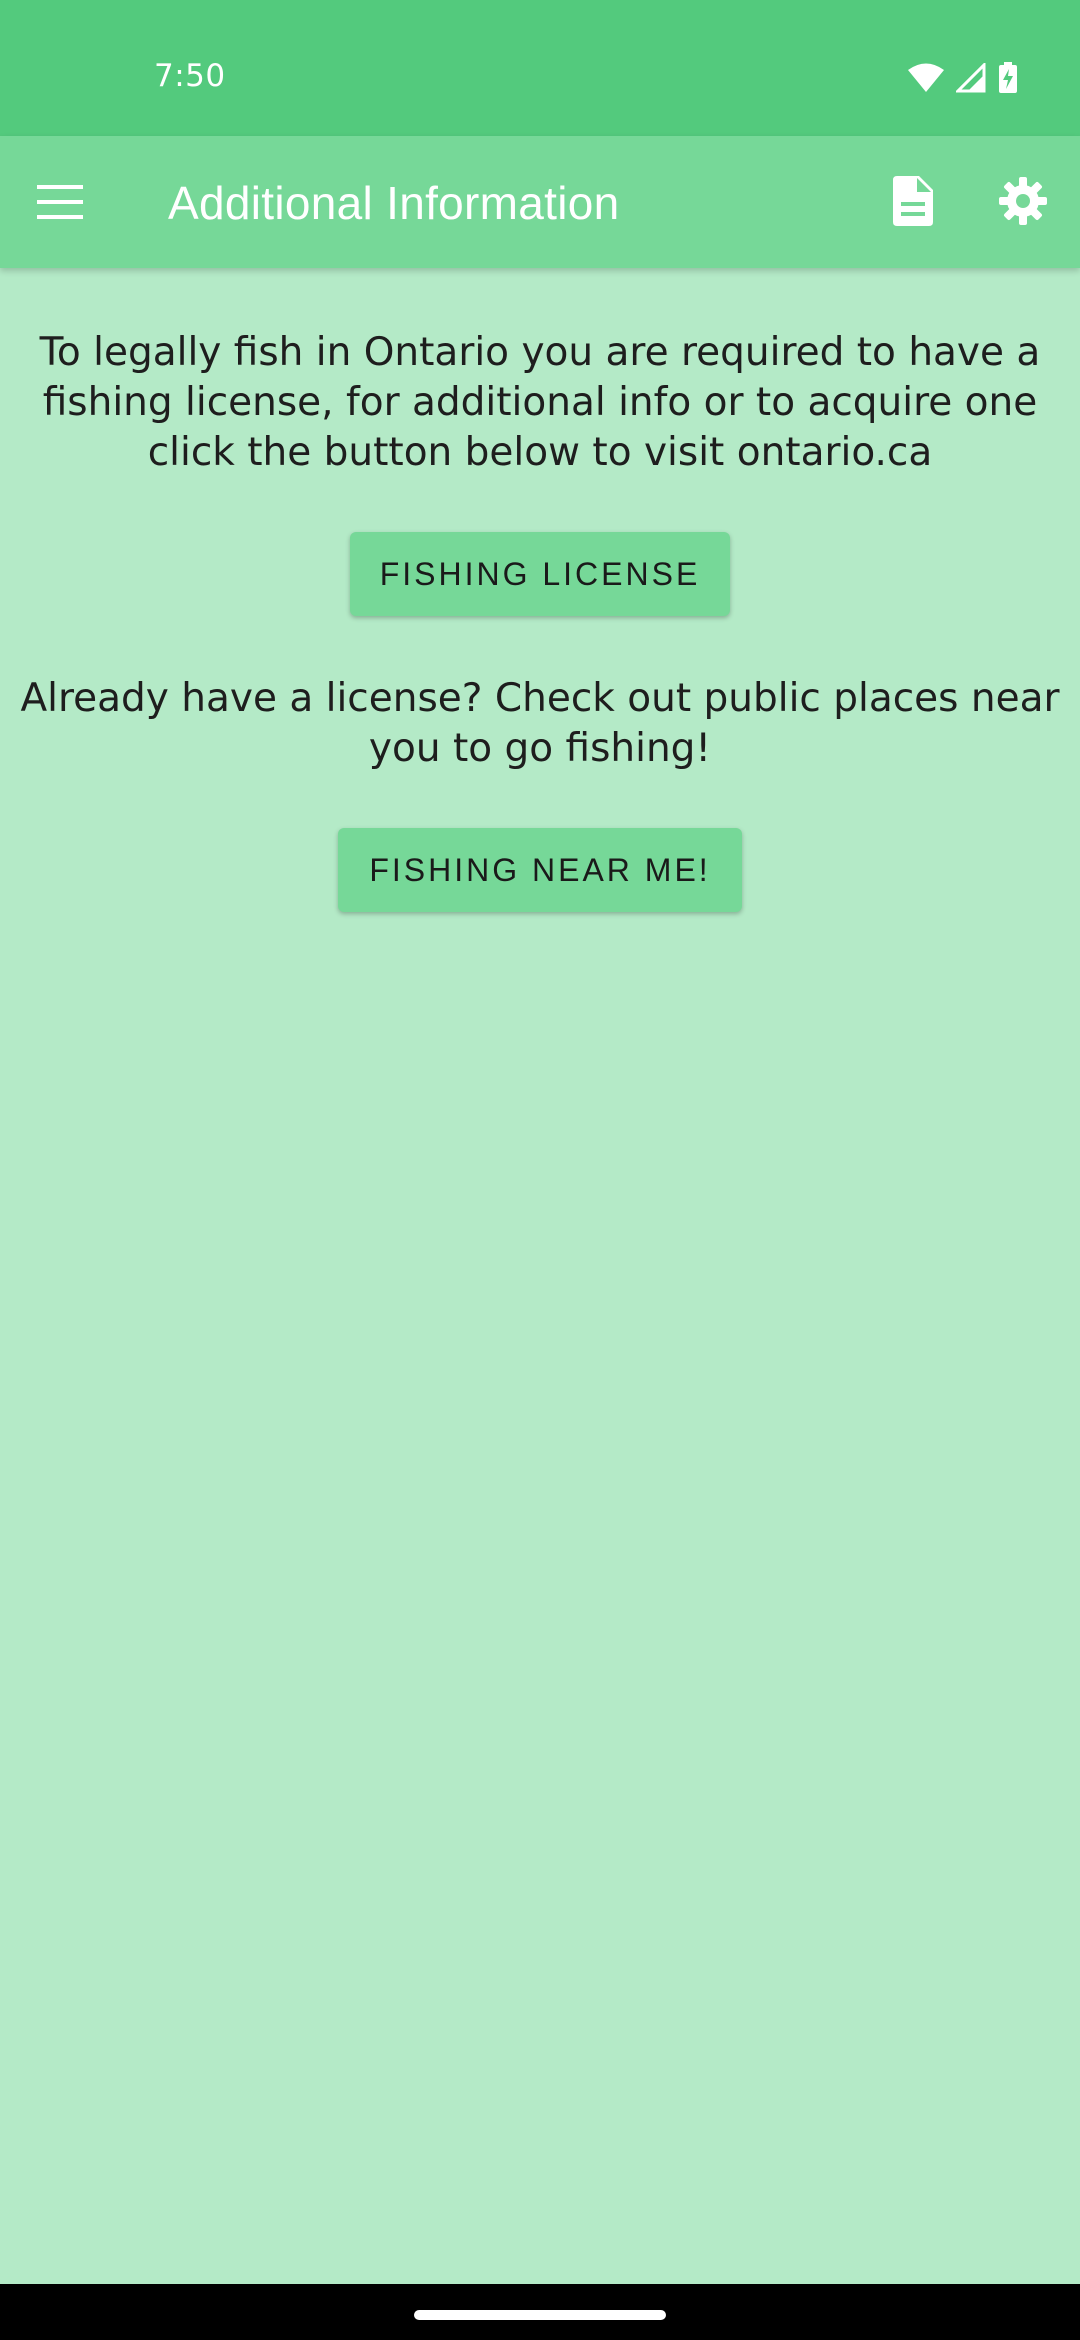 The image size is (1080, 2340). Describe the element at coordinates (1023, 201) in the screenshot. I see `gear-icon` at that location.